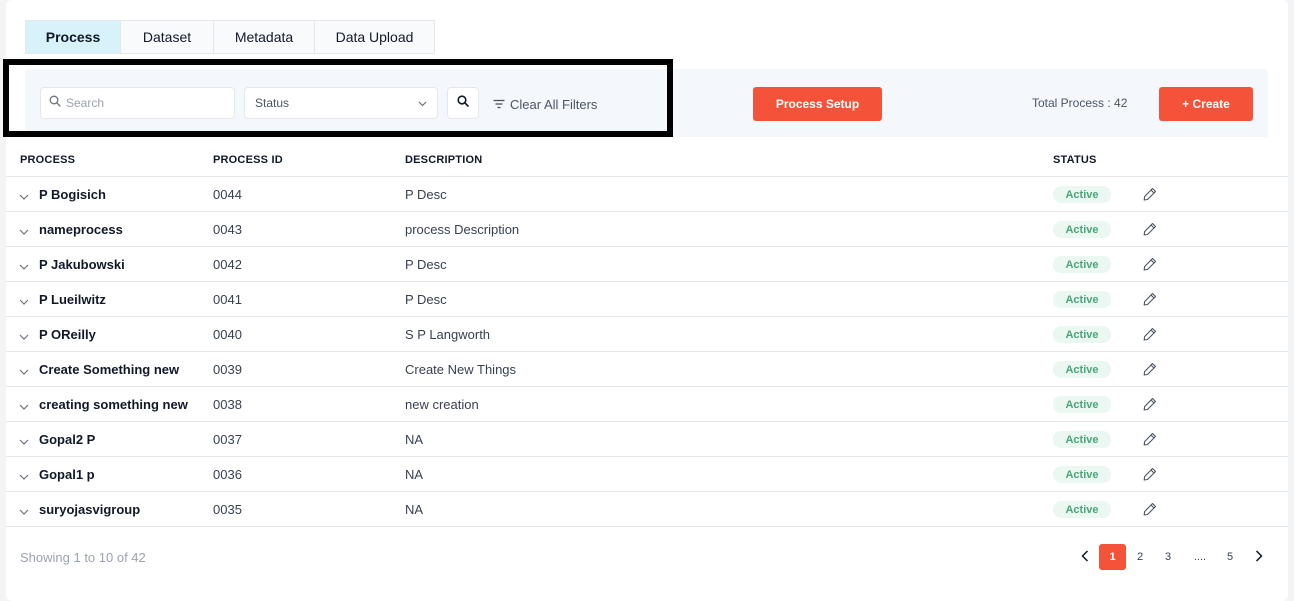  What do you see at coordinates (554, 104) in the screenshot?
I see `clear-all-filters-label: Clear All Filters` at bounding box center [554, 104].